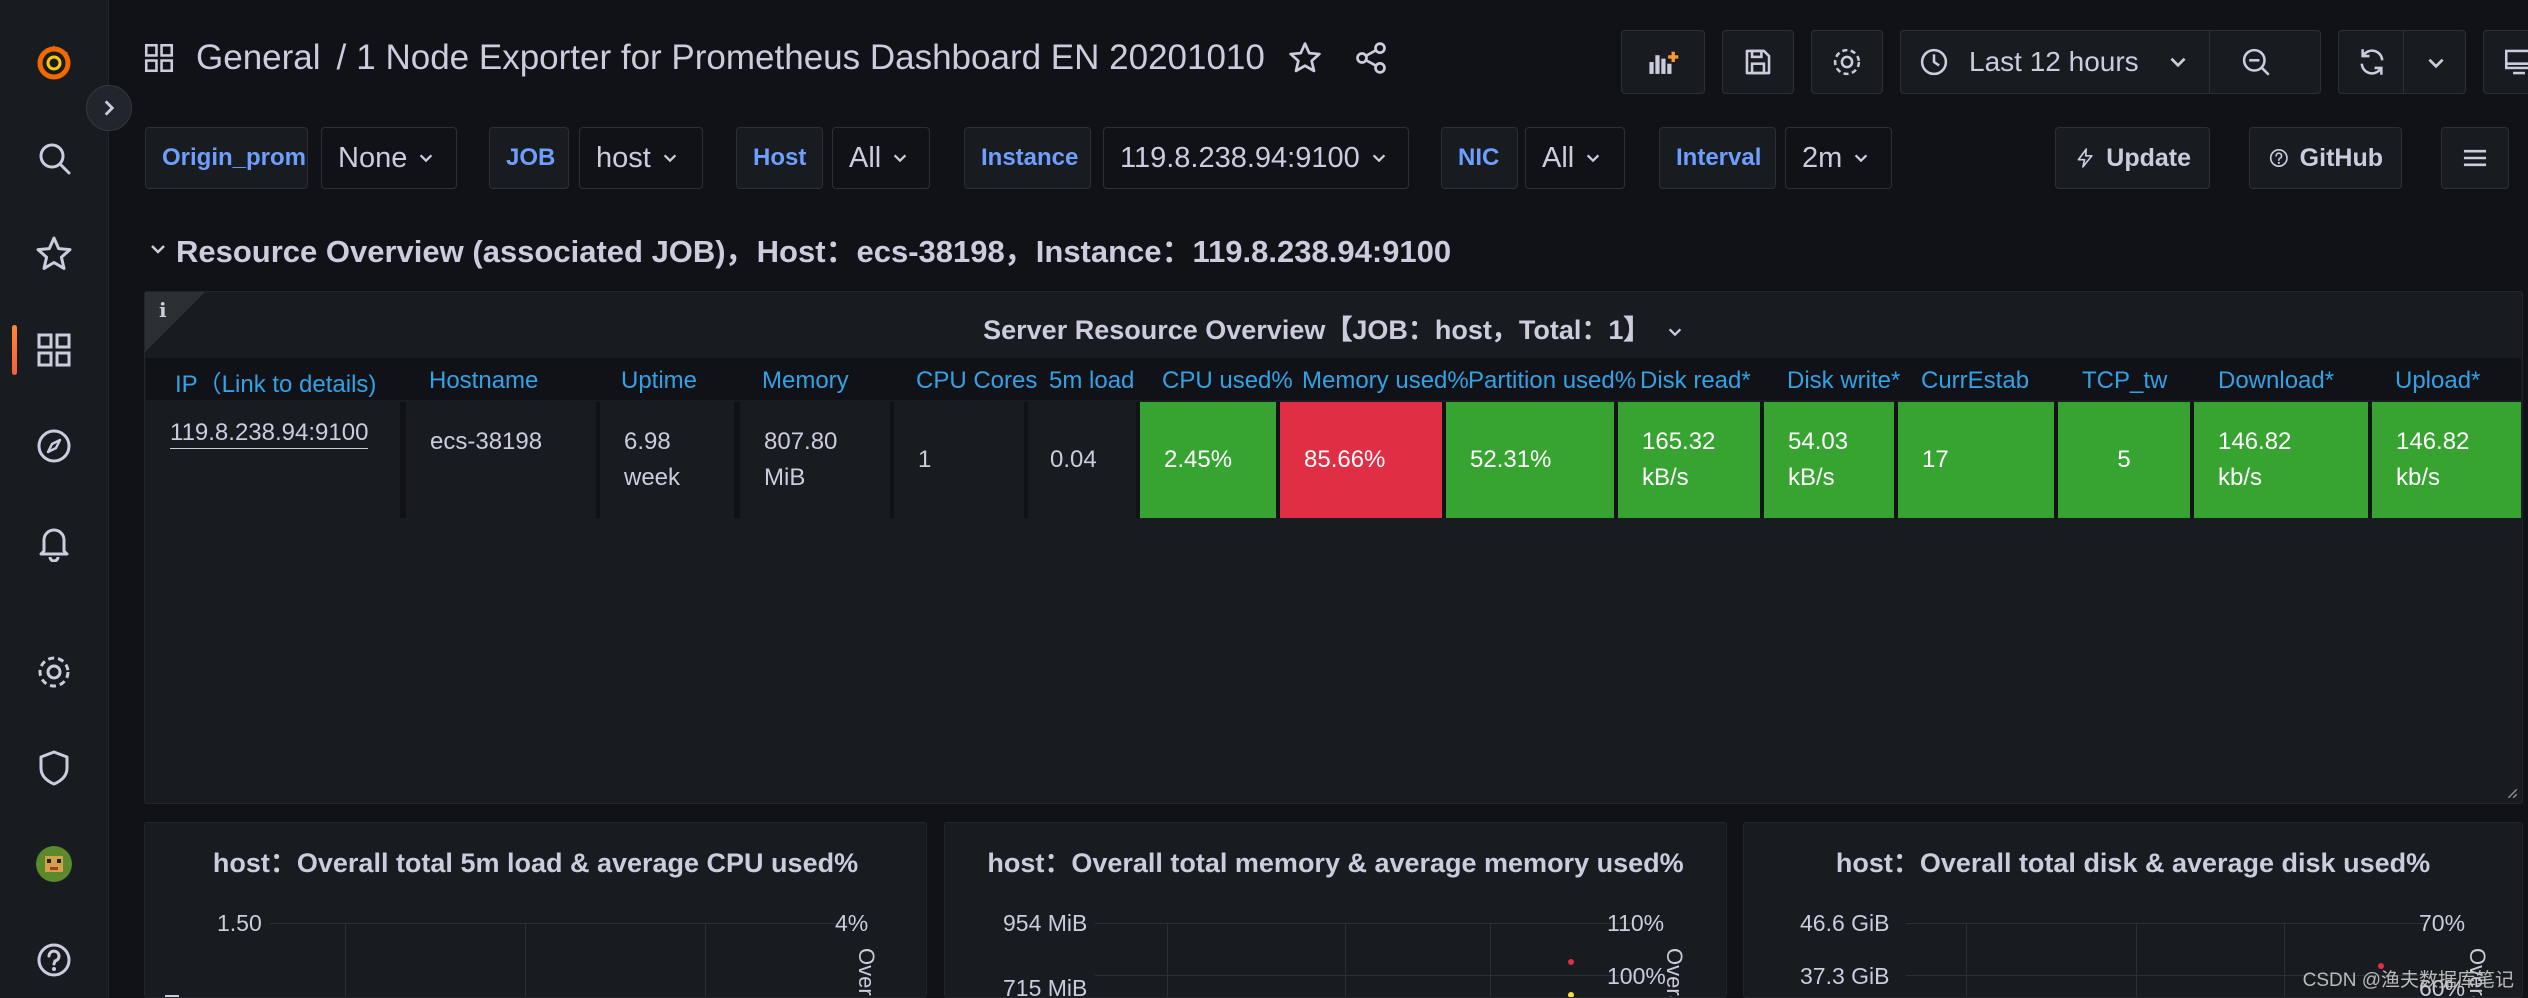 The image size is (2528, 998). I want to click on github-link-button: GitHub, so click(2325, 158).